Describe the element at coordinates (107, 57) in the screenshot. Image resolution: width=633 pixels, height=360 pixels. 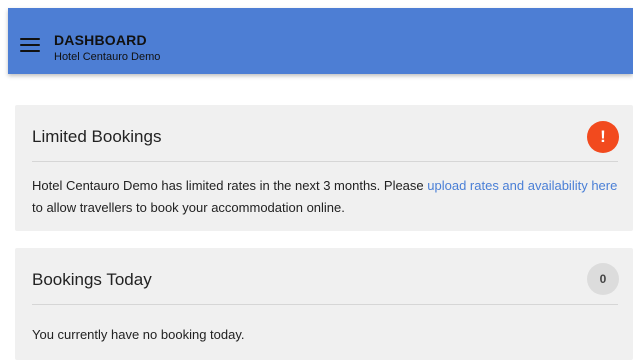
I see `hotel-name-subtitle: Hotel Centauro Demo` at that location.